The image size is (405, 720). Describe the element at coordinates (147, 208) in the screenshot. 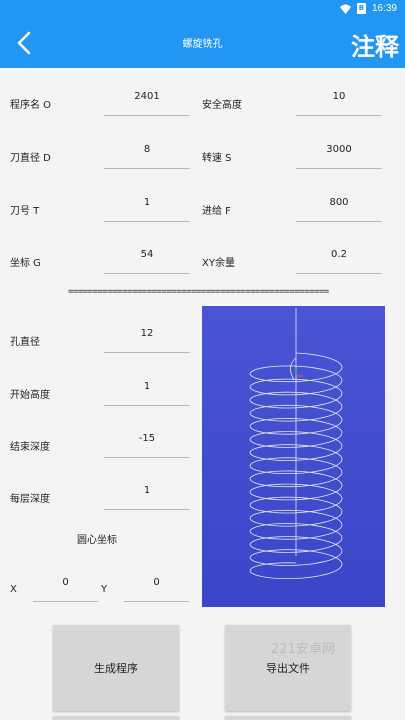

I see `tool-no-field: 1` at that location.